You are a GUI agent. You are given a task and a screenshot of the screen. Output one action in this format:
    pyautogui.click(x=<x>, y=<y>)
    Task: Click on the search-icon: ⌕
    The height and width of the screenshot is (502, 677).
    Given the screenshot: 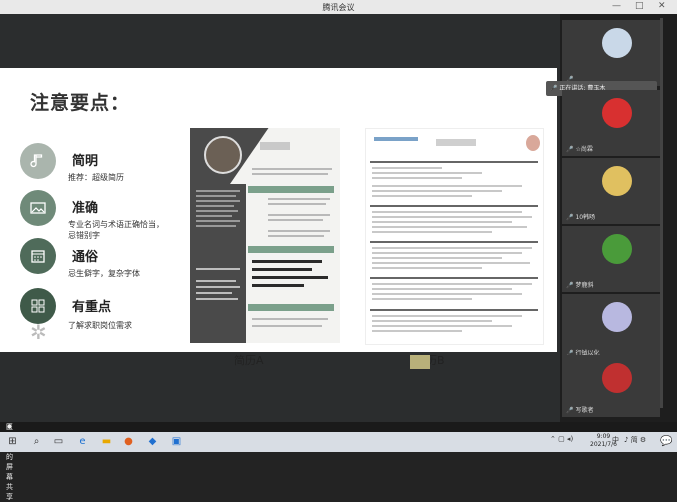 What is the action you would take?
    pyautogui.click(x=36, y=441)
    